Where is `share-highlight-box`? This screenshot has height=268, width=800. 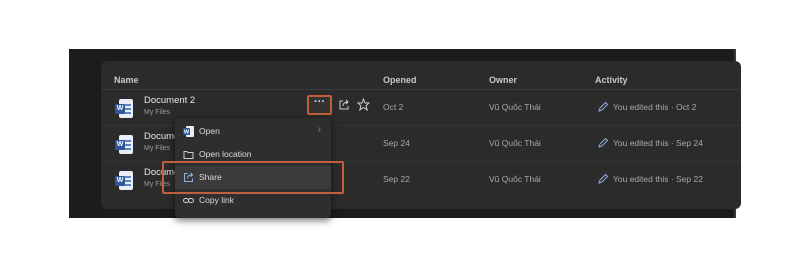 share-highlight-box is located at coordinates (253, 177).